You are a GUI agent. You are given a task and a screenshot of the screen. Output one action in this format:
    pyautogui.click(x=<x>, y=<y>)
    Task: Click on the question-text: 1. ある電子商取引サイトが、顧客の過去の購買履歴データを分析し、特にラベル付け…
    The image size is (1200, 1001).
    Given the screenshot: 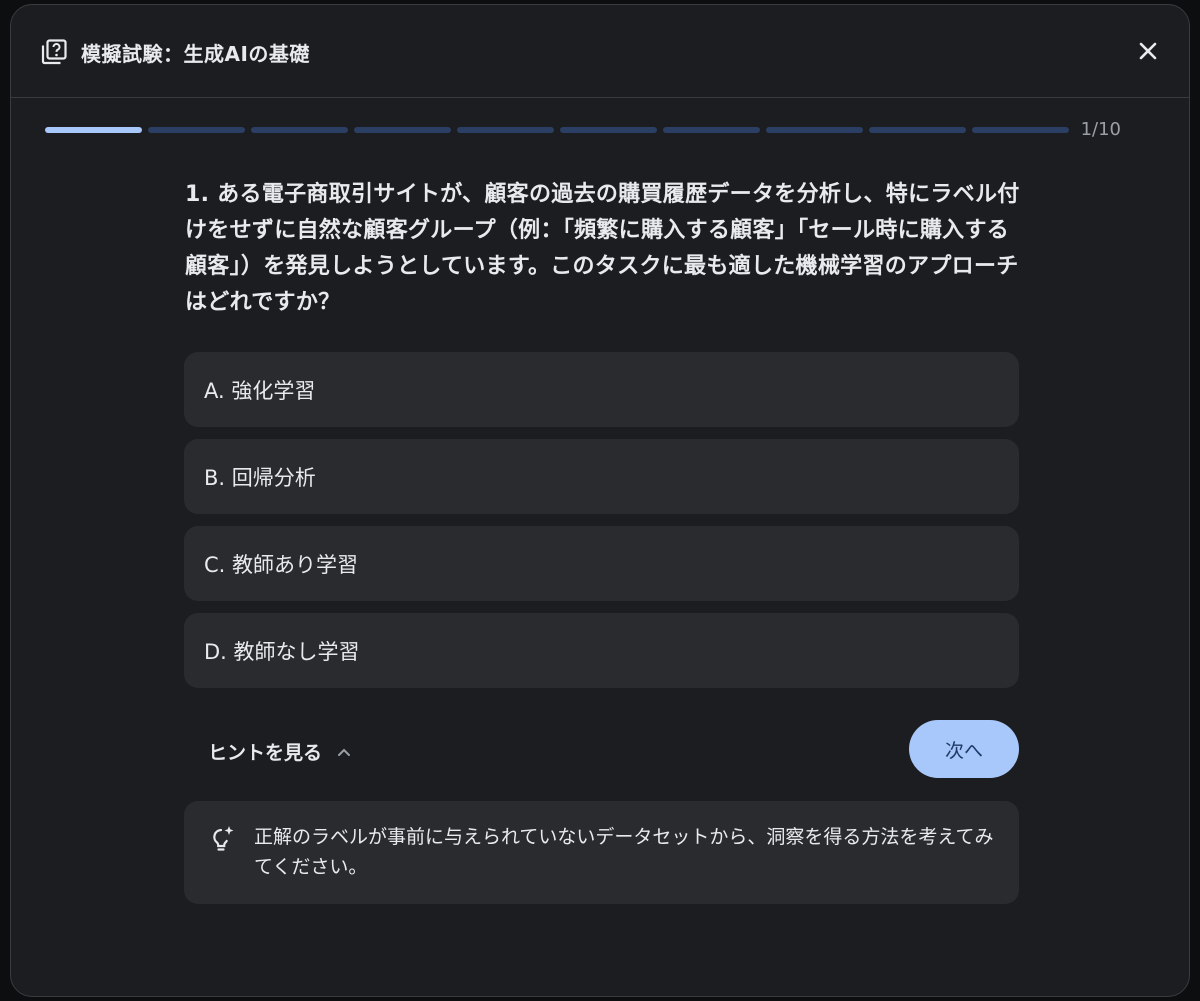 What is the action you would take?
    pyautogui.click(x=602, y=248)
    